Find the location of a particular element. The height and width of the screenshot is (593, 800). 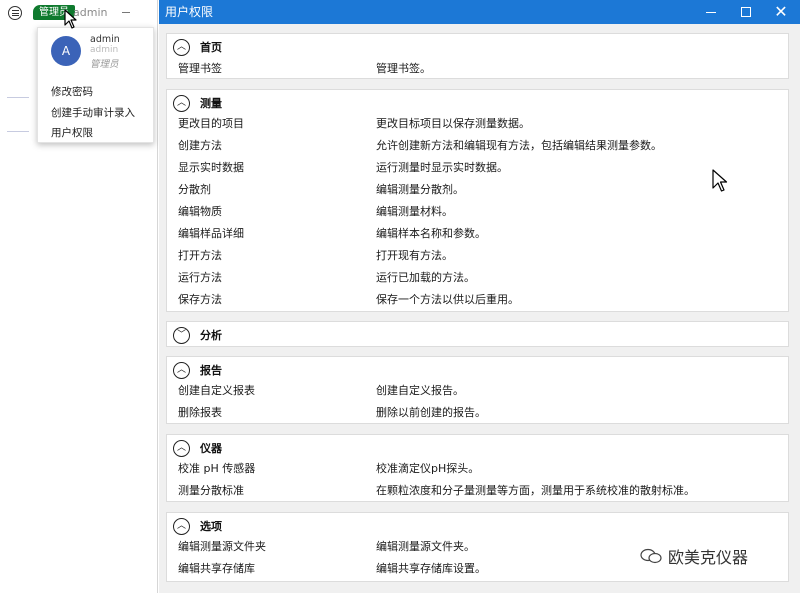

permission-name: 测量分散标准 is located at coordinates (211, 490).